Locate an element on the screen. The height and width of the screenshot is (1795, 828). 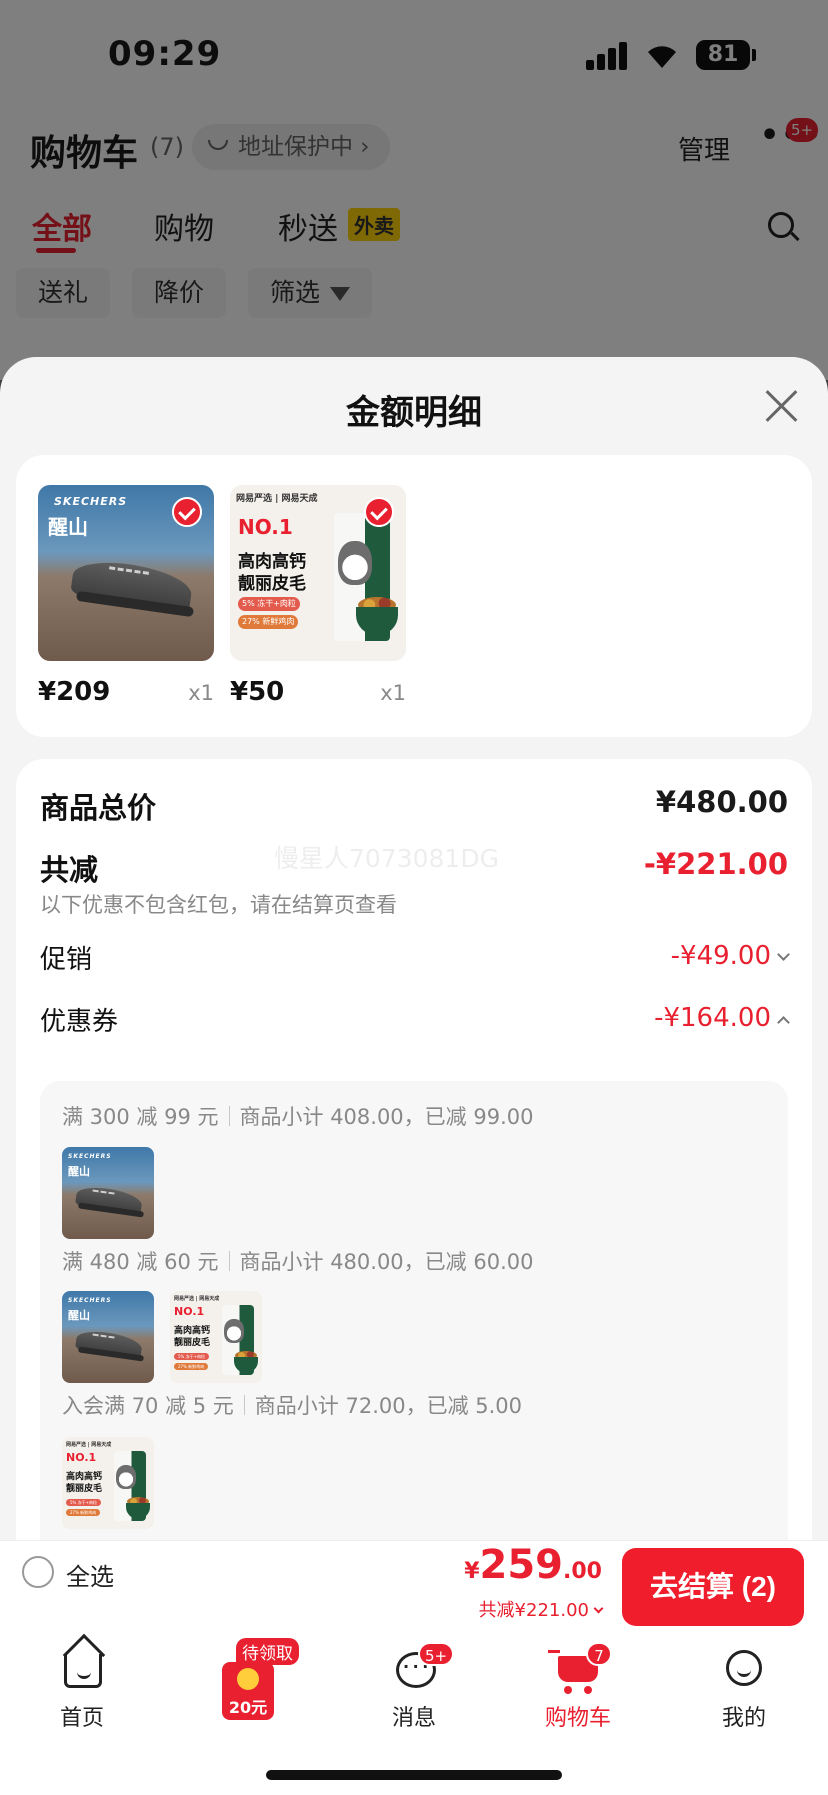
product-price: ¥209 is located at coordinates (74, 692).